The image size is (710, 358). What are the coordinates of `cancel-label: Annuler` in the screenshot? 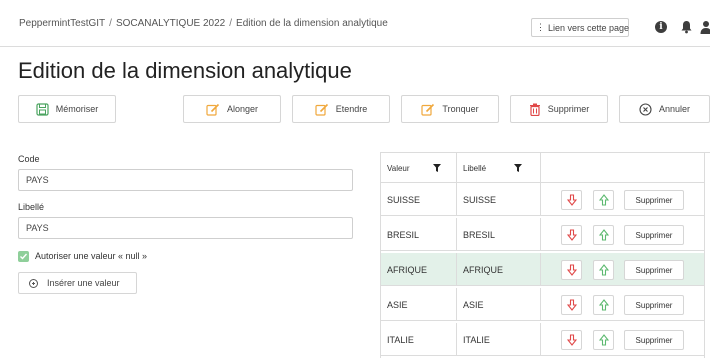 It's located at (674, 109).